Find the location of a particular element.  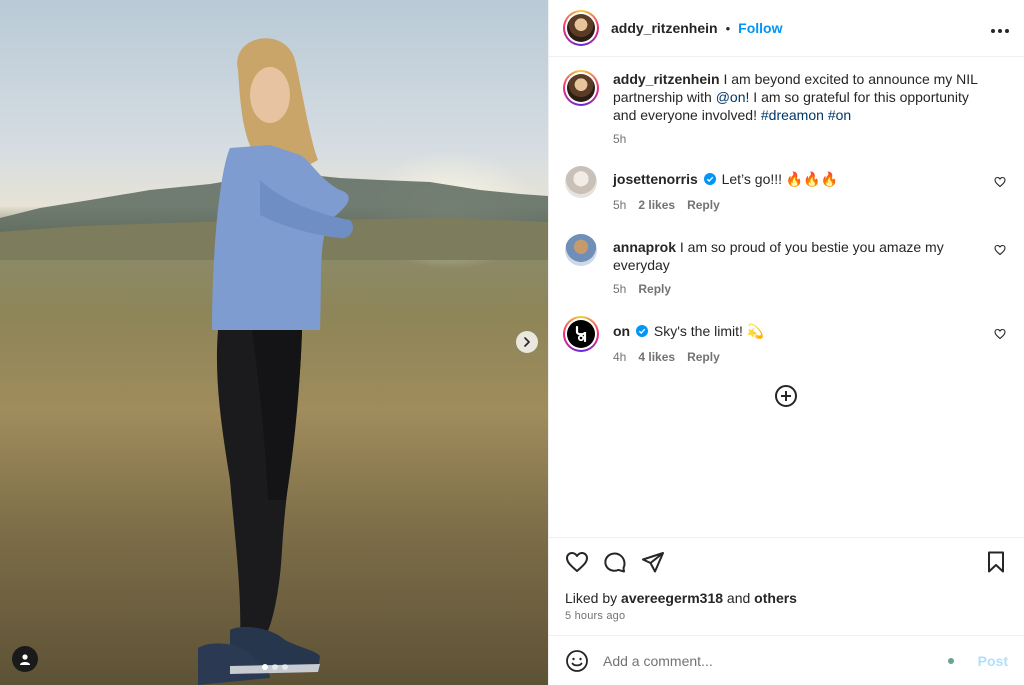

comment-text: Sky's the limit! 💫 is located at coordinates (709, 331).